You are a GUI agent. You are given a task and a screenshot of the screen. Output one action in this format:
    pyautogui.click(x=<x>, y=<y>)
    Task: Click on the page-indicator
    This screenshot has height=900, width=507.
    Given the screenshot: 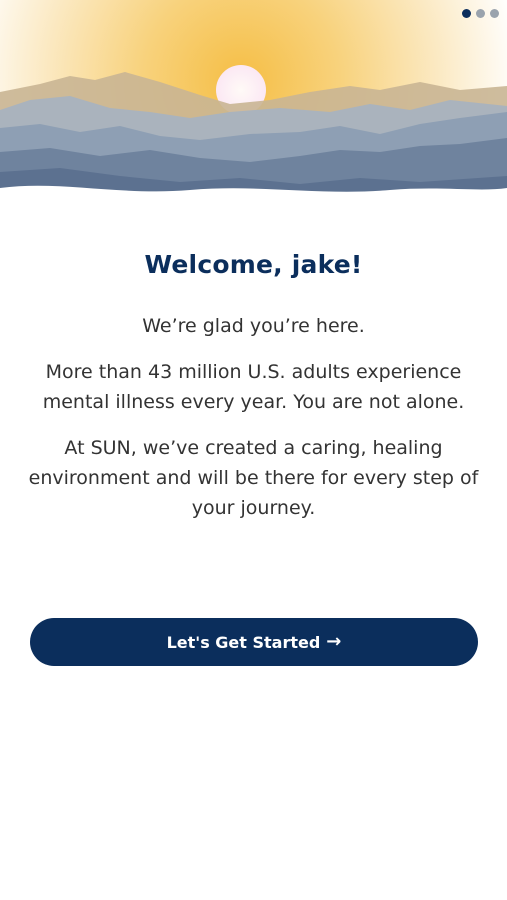 What is the action you would take?
    pyautogui.click(x=480, y=13)
    